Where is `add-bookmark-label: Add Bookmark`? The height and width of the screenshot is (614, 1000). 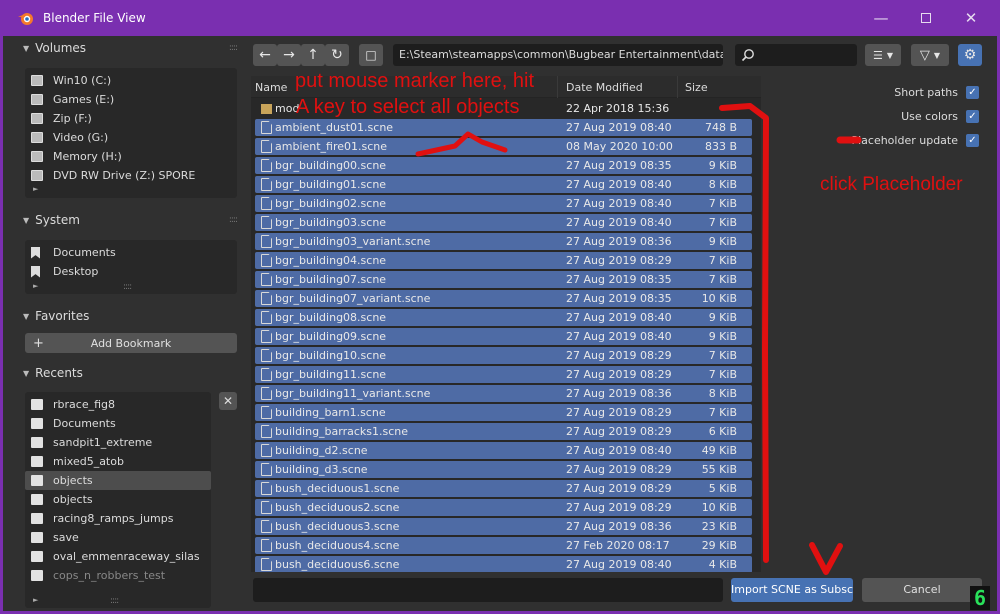
add-bookmark-label: Add Bookmark is located at coordinates (131, 343).